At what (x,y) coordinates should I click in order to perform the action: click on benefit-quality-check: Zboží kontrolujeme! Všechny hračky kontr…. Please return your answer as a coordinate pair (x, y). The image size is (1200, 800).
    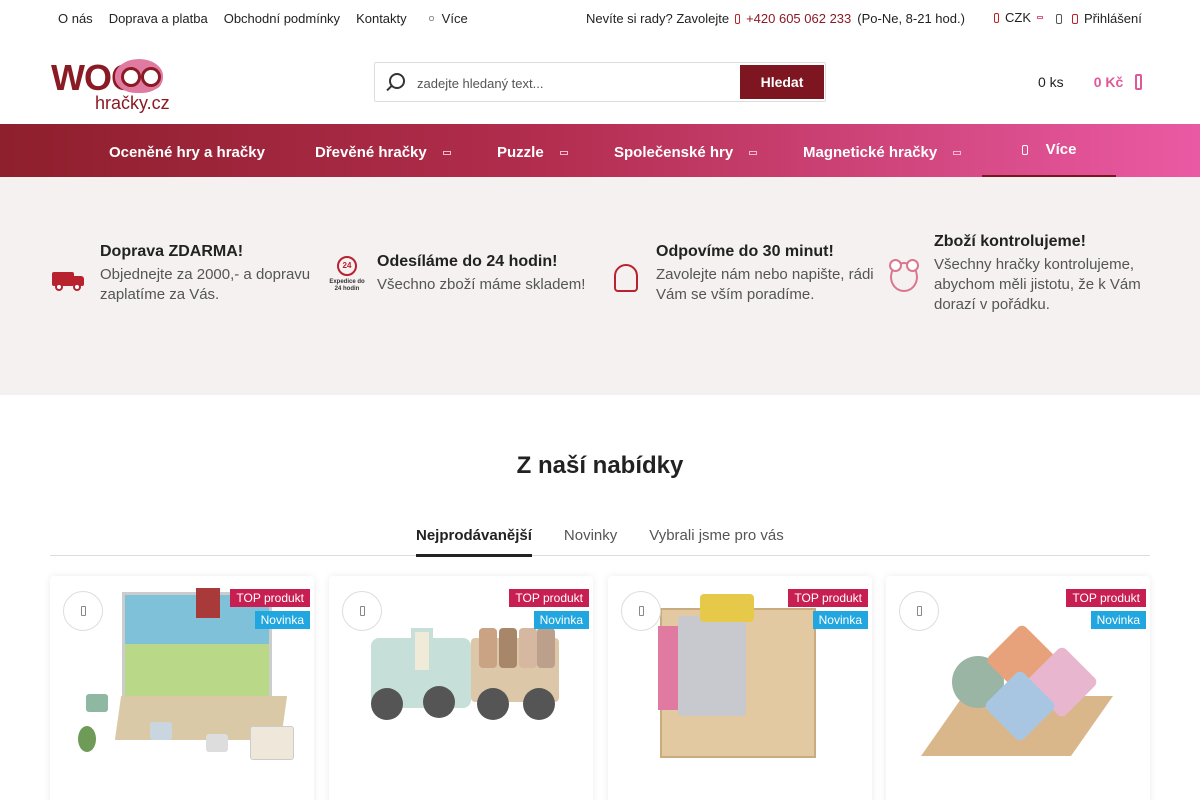
    Looking at the image, I should click on (1026, 273).